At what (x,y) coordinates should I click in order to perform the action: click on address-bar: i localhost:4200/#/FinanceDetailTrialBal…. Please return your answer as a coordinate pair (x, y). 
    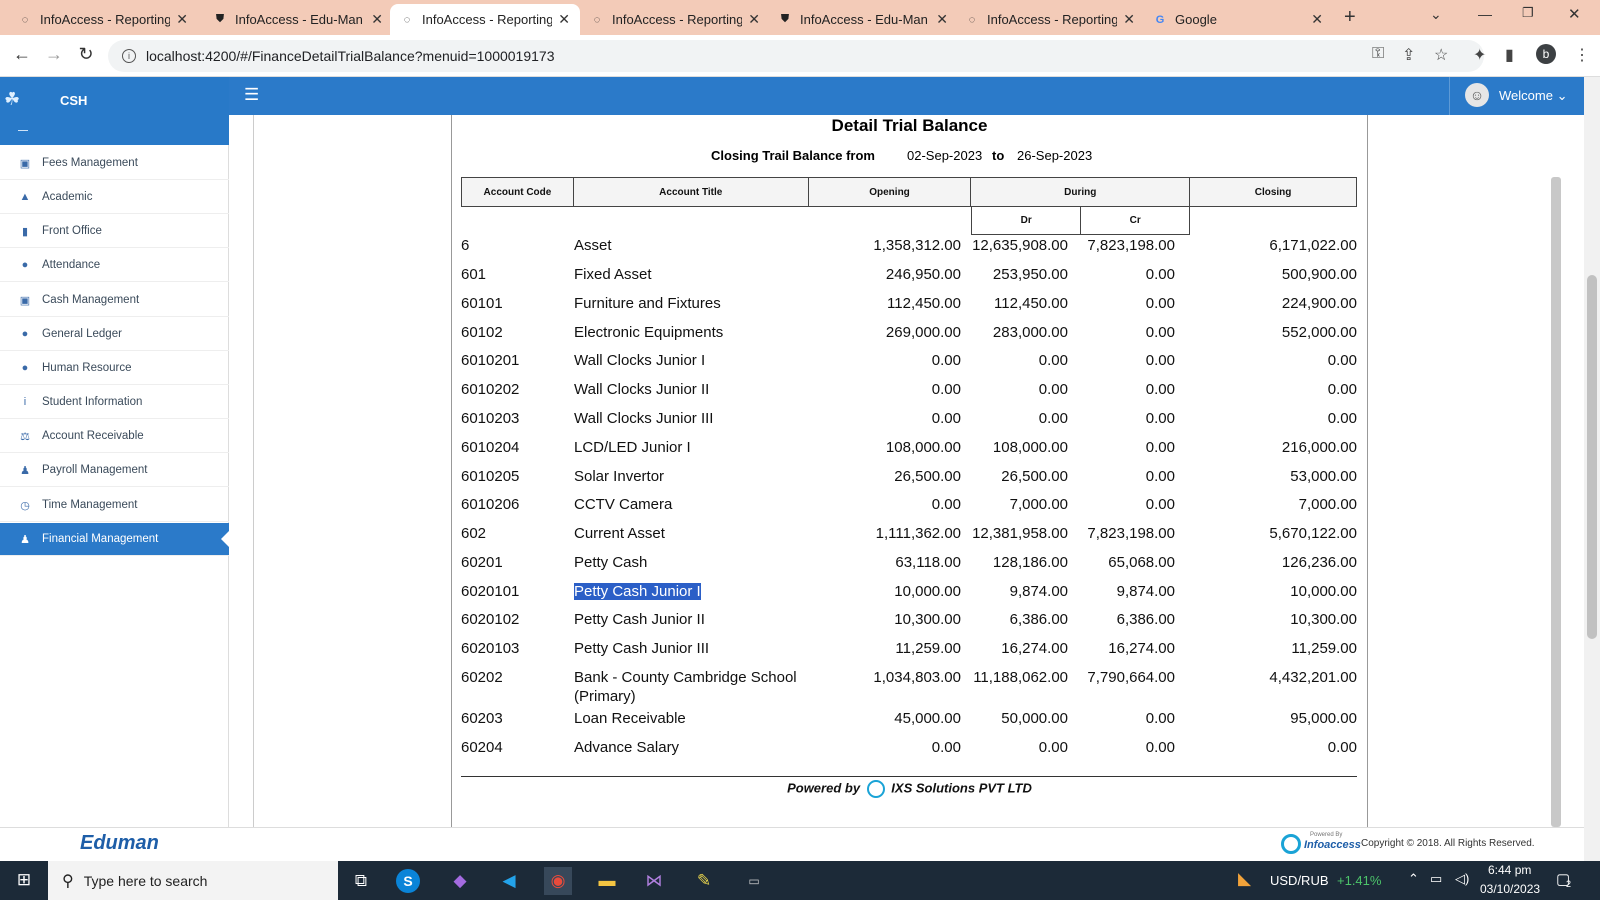
    Looking at the image, I should click on (796, 56).